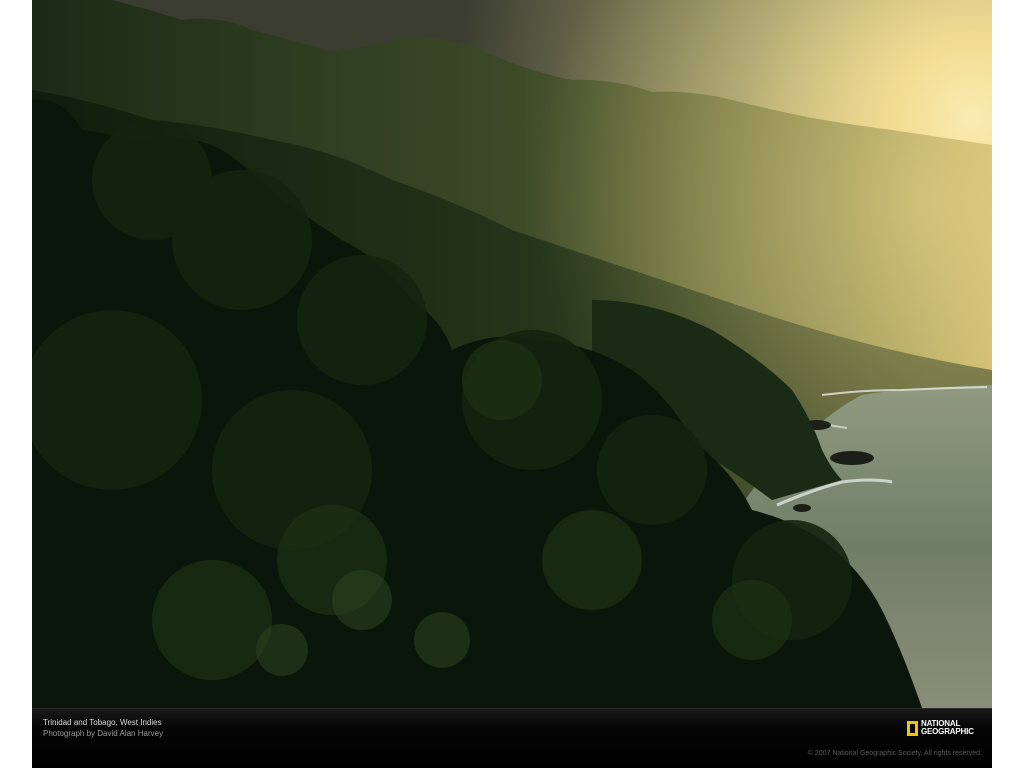 Image resolution: width=1024 pixels, height=768 pixels. What do you see at coordinates (103, 733) in the screenshot?
I see `photographer-credit: Photograph by David Alan Harvey` at bounding box center [103, 733].